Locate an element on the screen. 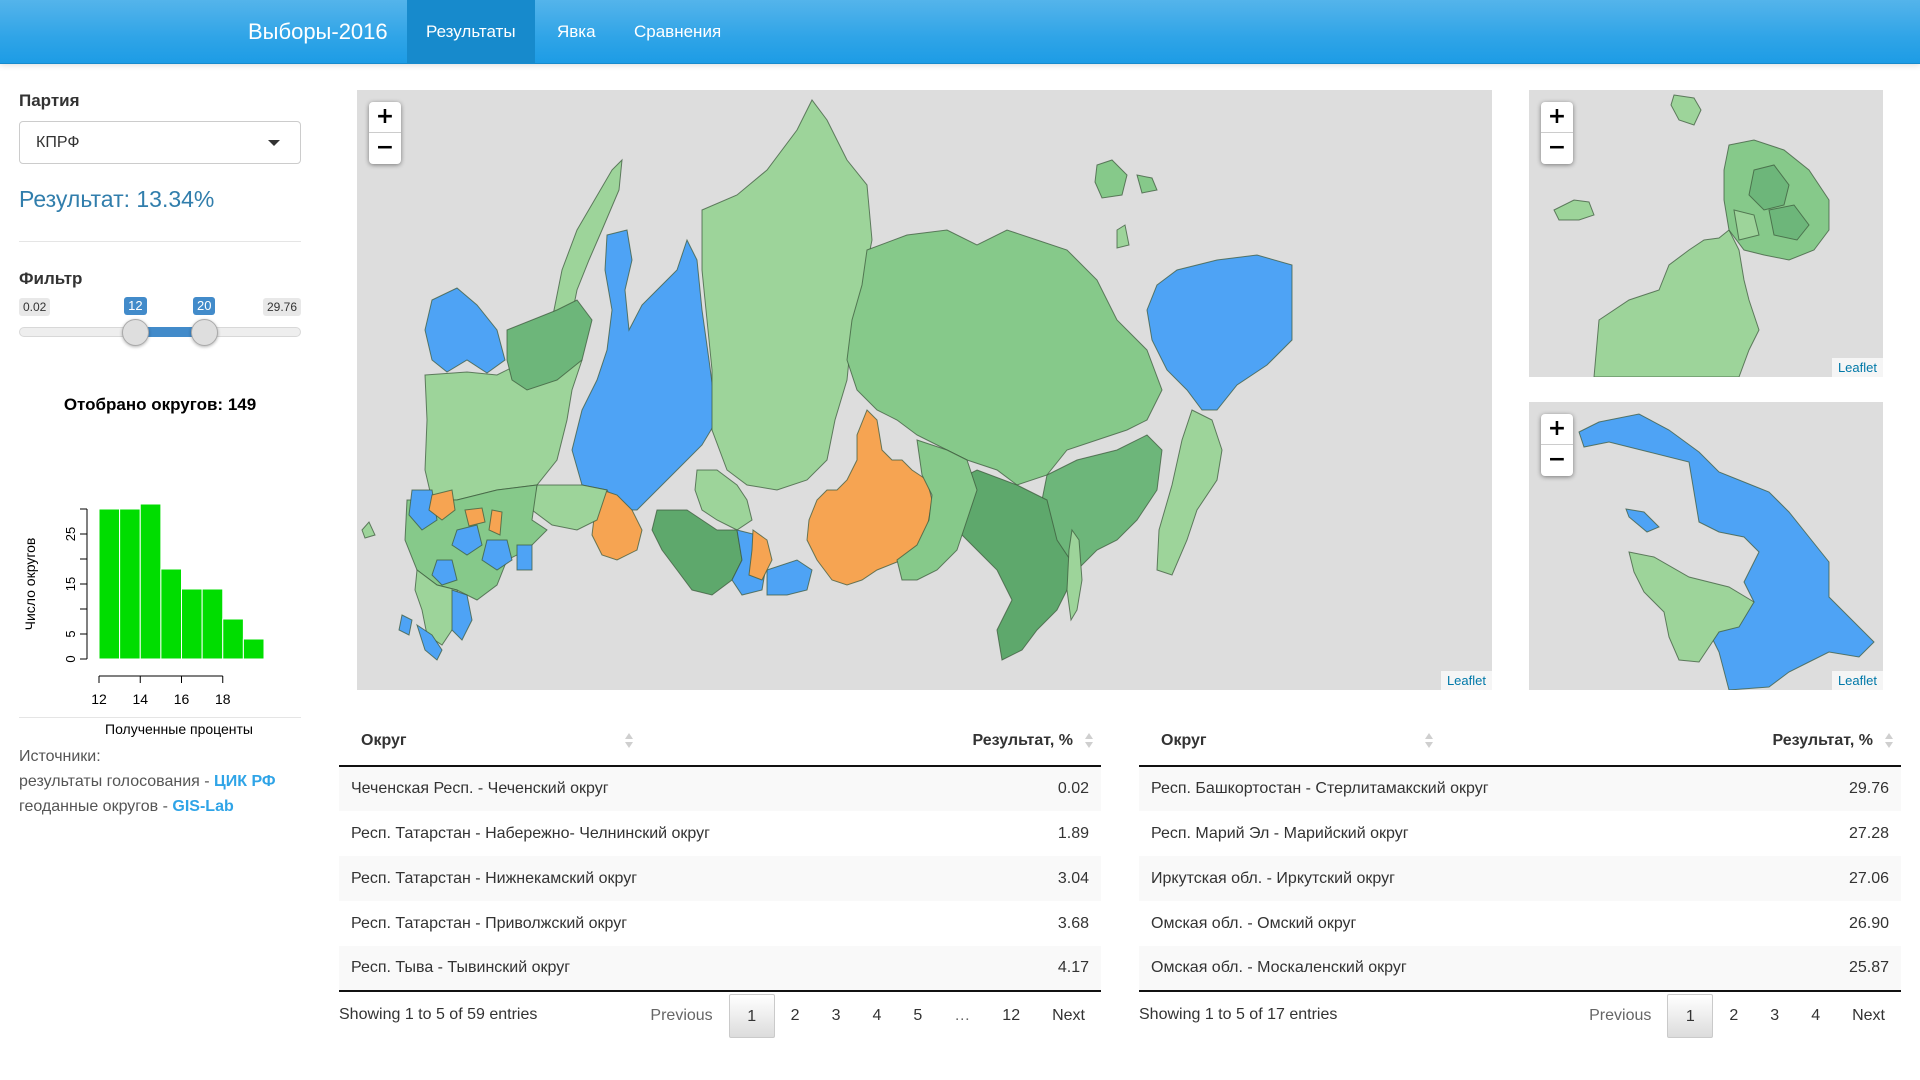  cell-result: 26.90 is located at coordinates (1868, 923).